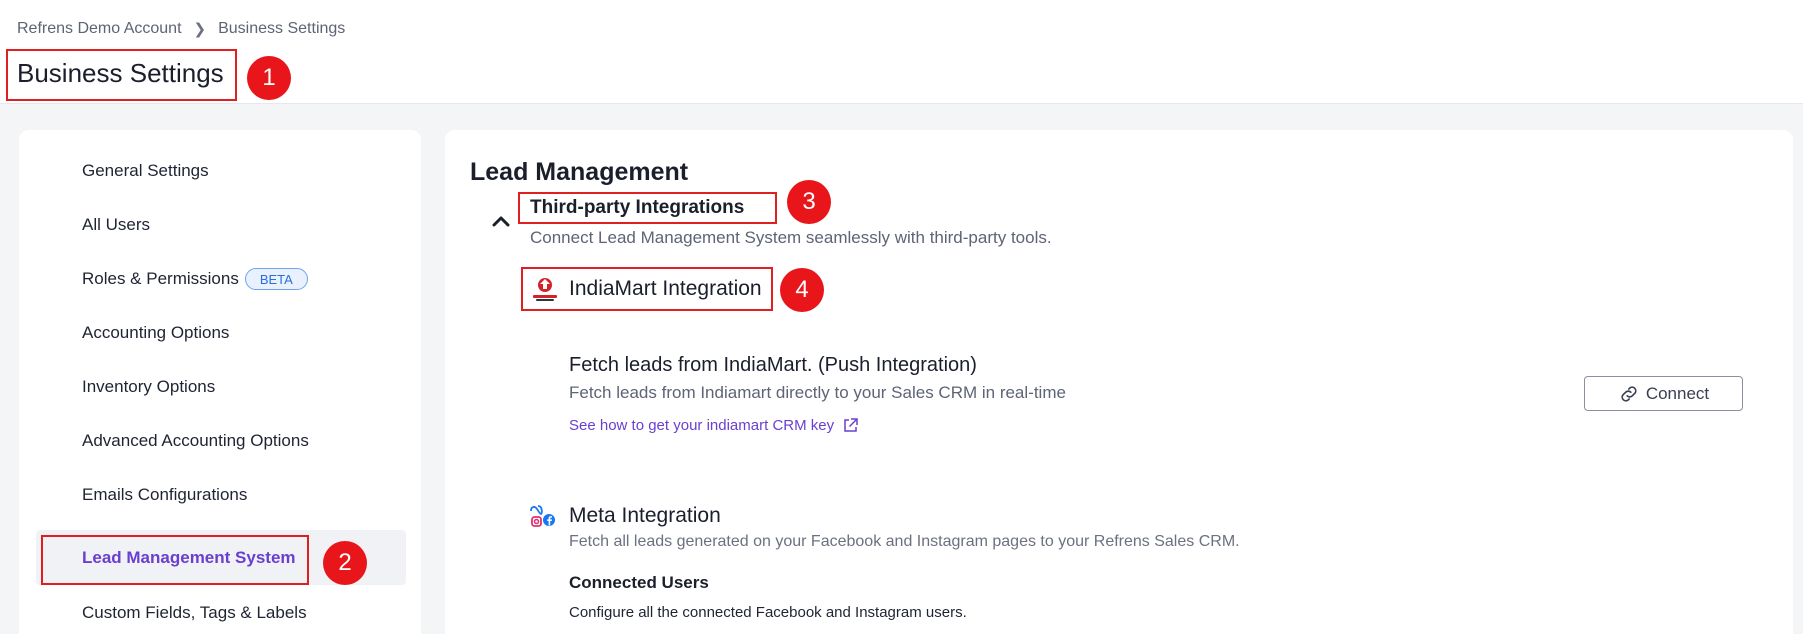 Image resolution: width=1803 pixels, height=634 pixels. Describe the element at coordinates (99, 29) in the screenshot. I see `breadcrumb-item-account: Refrens Demo Account` at that location.